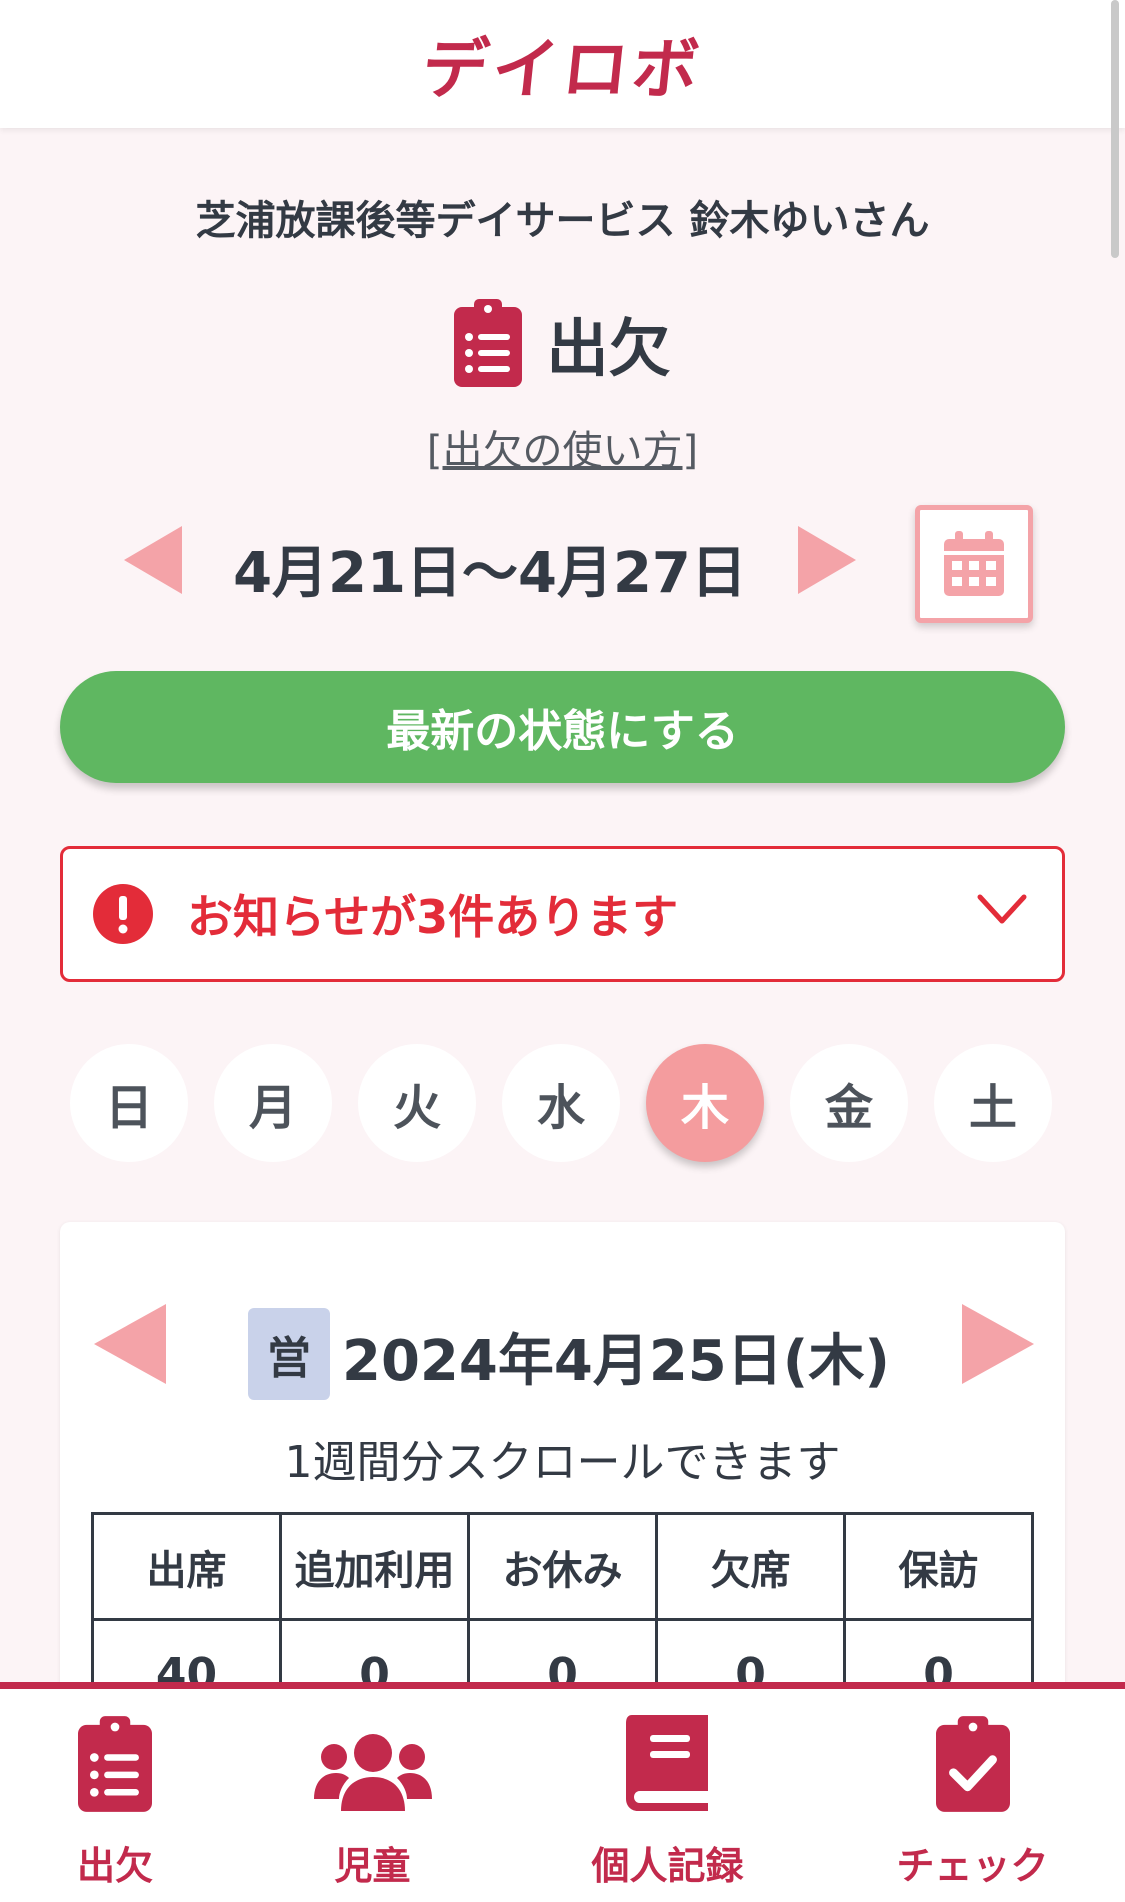  I want to click on app-header: デイロボ, so click(562, 64).